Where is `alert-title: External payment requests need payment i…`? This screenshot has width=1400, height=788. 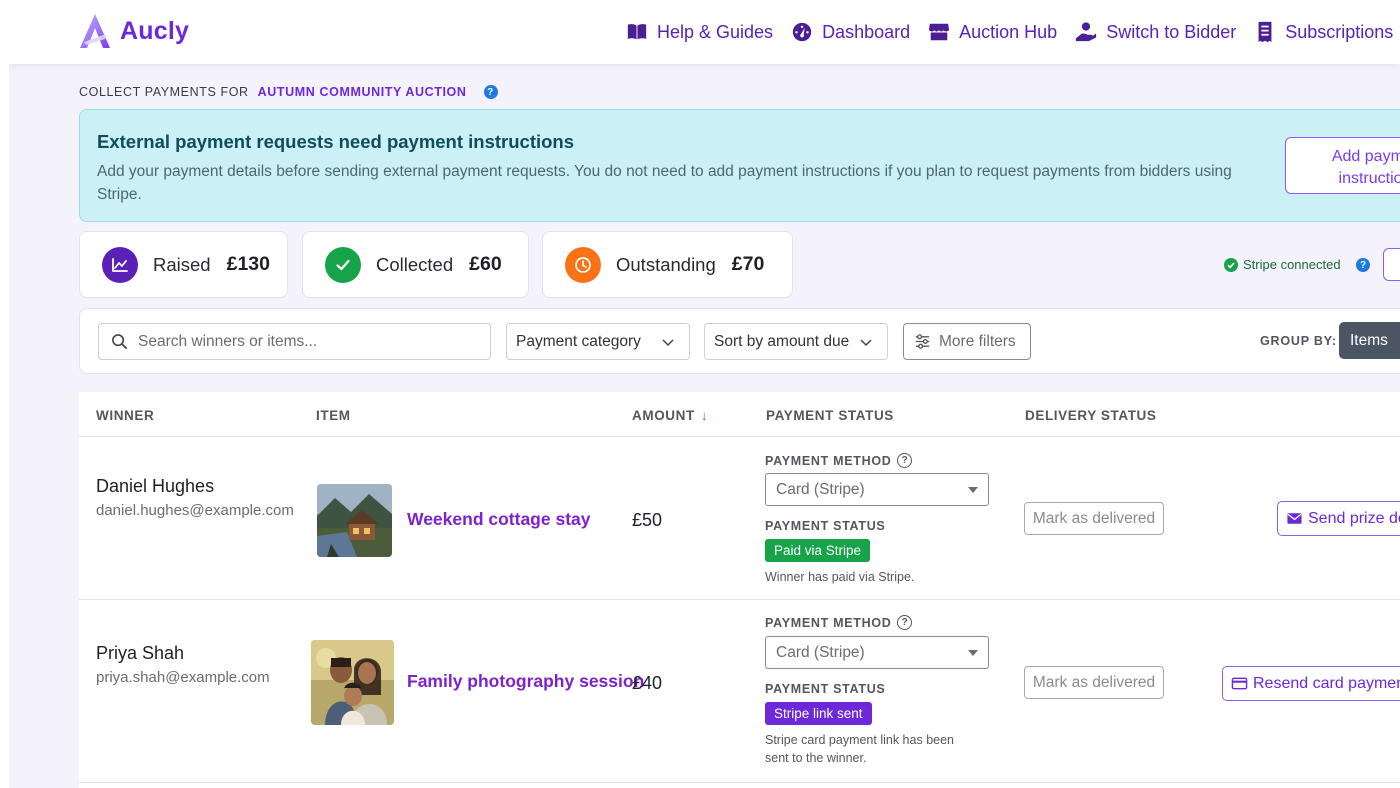
alert-title: External payment requests need payment i… is located at coordinates (336, 141).